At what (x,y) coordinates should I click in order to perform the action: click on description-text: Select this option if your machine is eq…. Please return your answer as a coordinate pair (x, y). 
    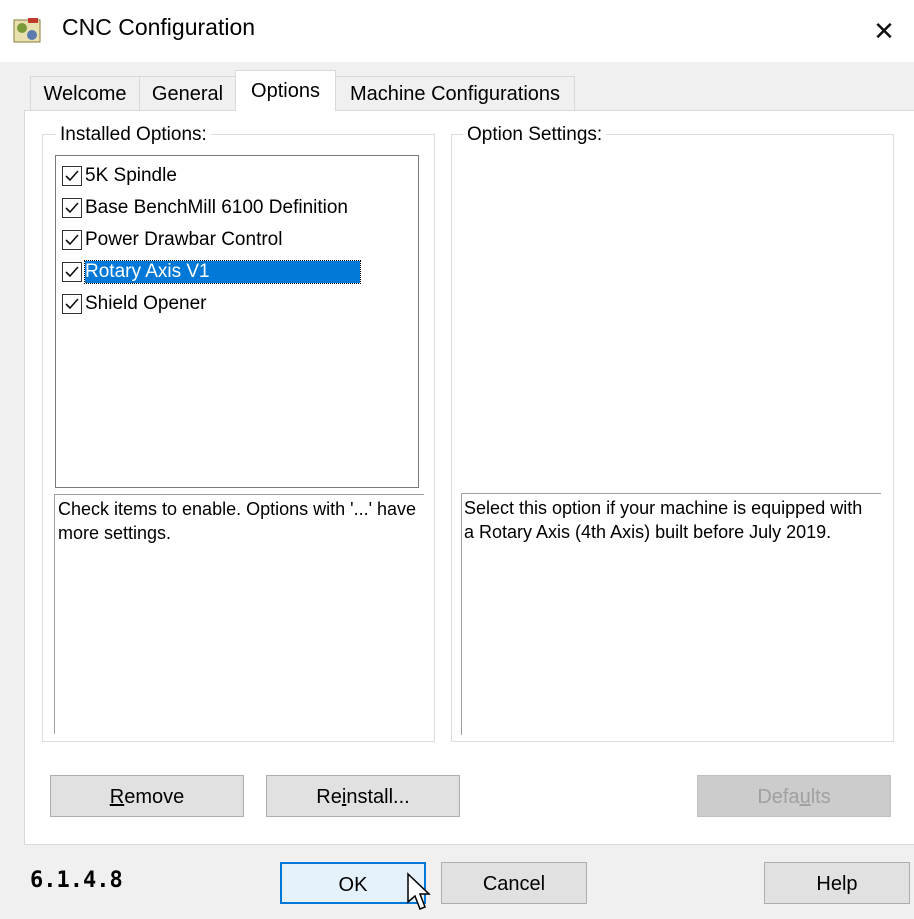
    Looking at the image, I should click on (663, 520).